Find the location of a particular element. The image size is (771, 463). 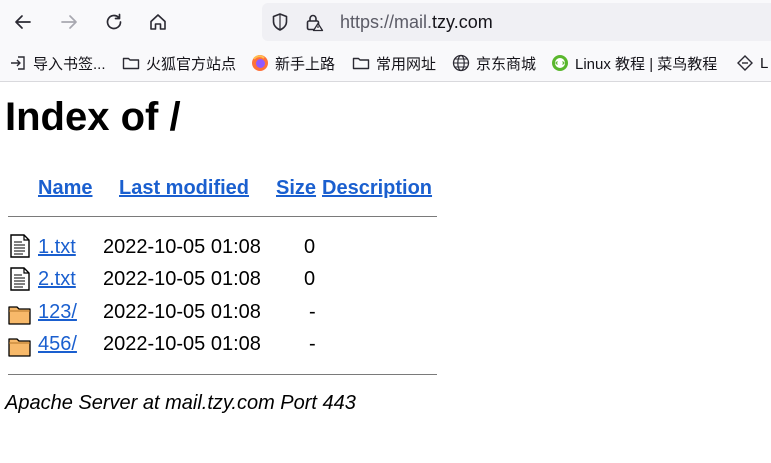

column-header-description: Description is located at coordinates (377, 188).